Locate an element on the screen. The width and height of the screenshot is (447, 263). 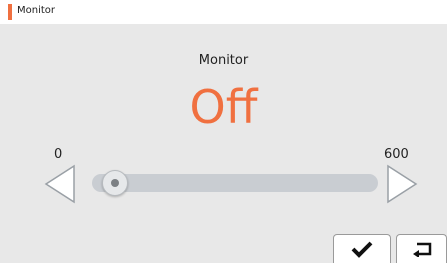
slider-thumb is located at coordinates (115, 183).